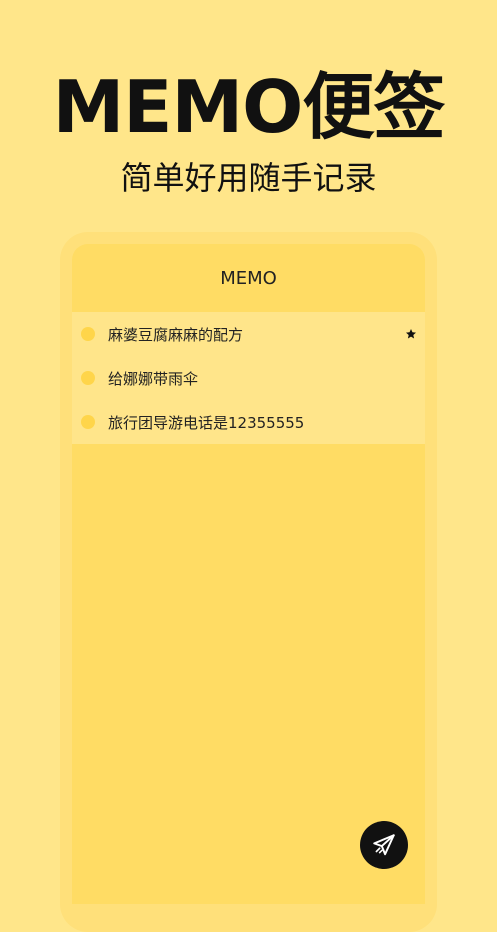 The width and height of the screenshot is (497, 932). I want to click on memo-text: 麻婆豆腐麻麻的配方, so click(176, 334).